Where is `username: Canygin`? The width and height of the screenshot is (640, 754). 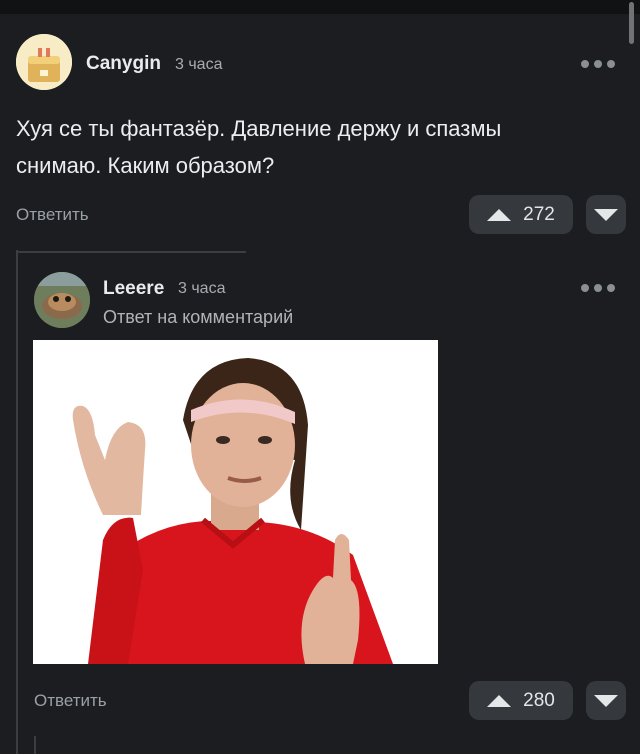
username: Canygin is located at coordinates (123, 64).